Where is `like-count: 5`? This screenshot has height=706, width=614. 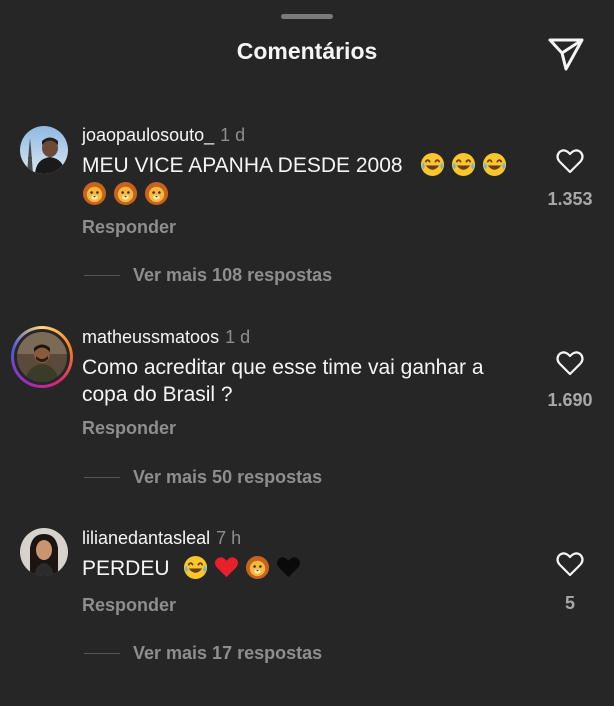
like-count: 5 is located at coordinates (569, 603).